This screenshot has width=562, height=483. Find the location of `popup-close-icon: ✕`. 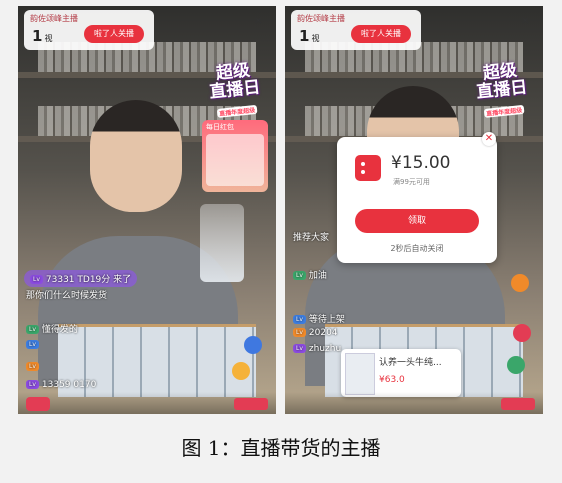

popup-close-icon: ✕ is located at coordinates (489, 139).